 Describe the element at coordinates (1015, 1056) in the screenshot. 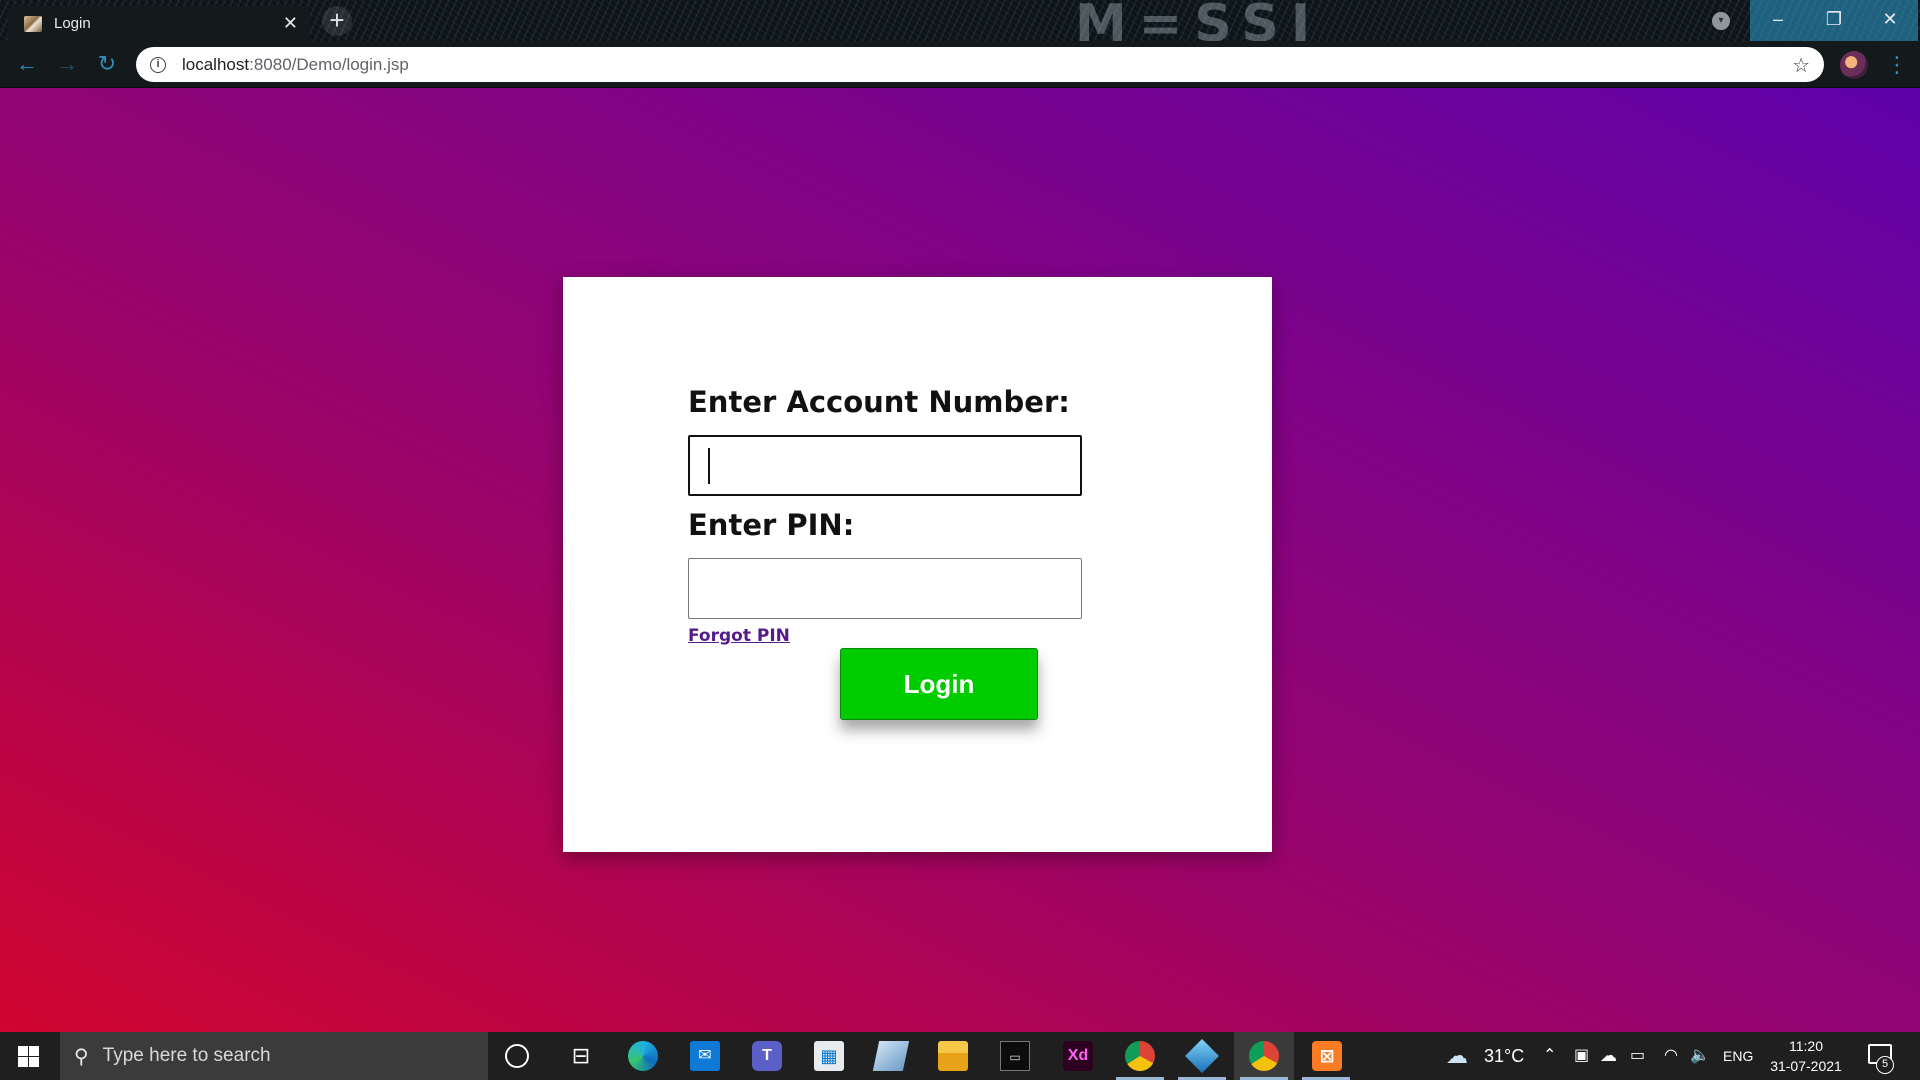

I see `terminal-icon: ▭` at that location.